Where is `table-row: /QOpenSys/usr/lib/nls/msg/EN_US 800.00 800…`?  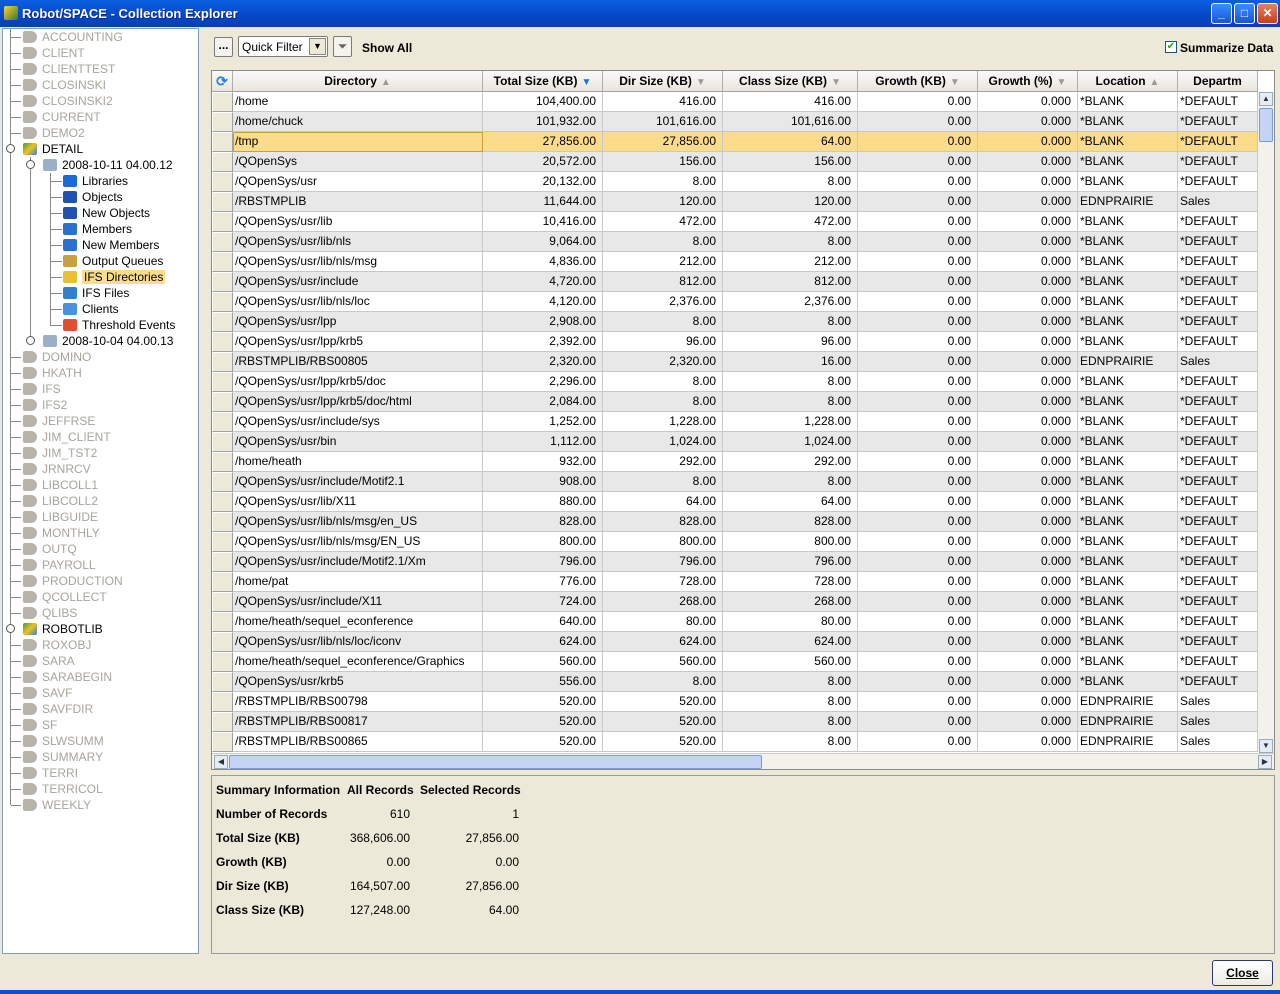
table-row: /QOpenSys/usr/lib/nls/msg/EN_US 800.00 800… is located at coordinates (735, 542).